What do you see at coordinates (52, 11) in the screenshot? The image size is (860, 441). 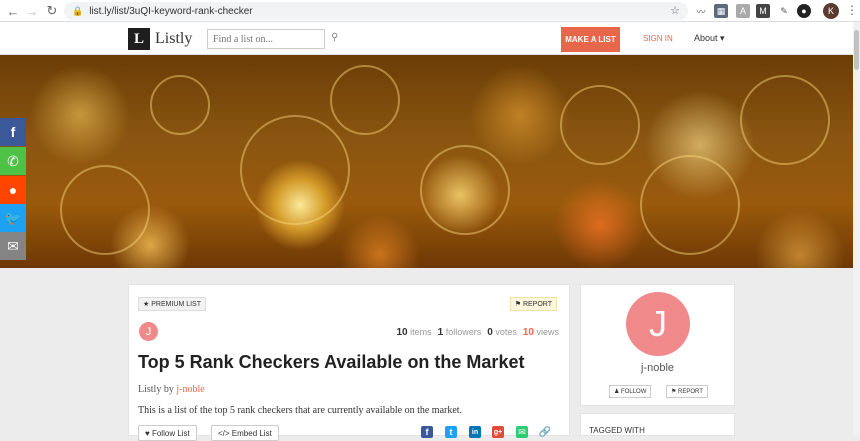 I see `reload-icon: ↻` at bounding box center [52, 11].